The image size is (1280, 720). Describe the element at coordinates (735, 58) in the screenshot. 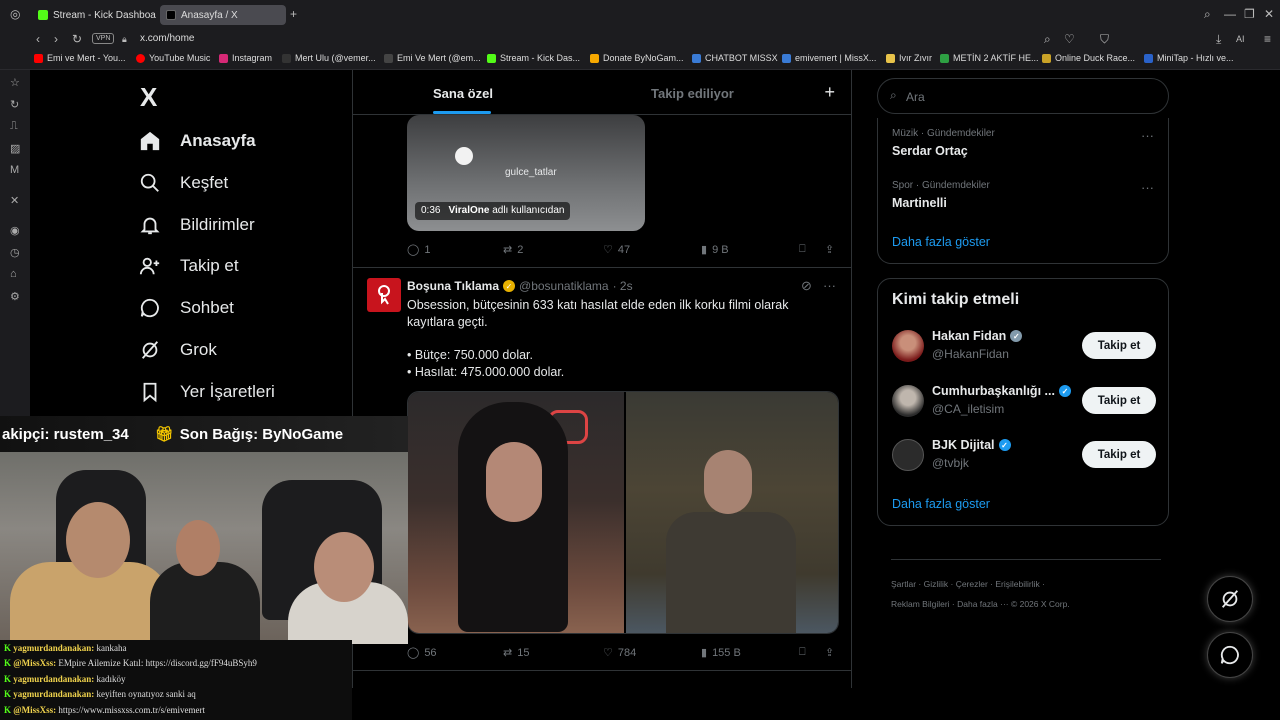

I see `bookmark-item: CHATBOT MISSX` at that location.